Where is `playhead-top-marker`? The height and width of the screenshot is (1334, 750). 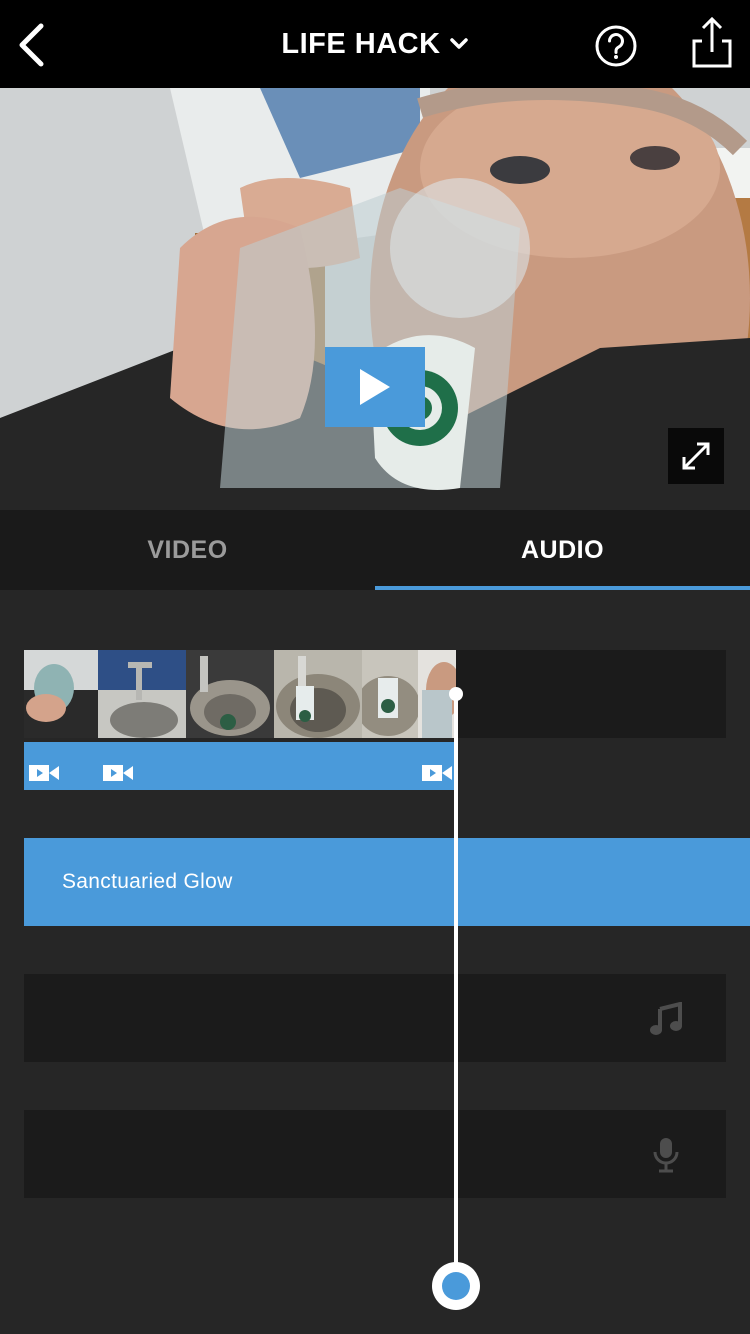 playhead-top-marker is located at coordinates (456, 694).